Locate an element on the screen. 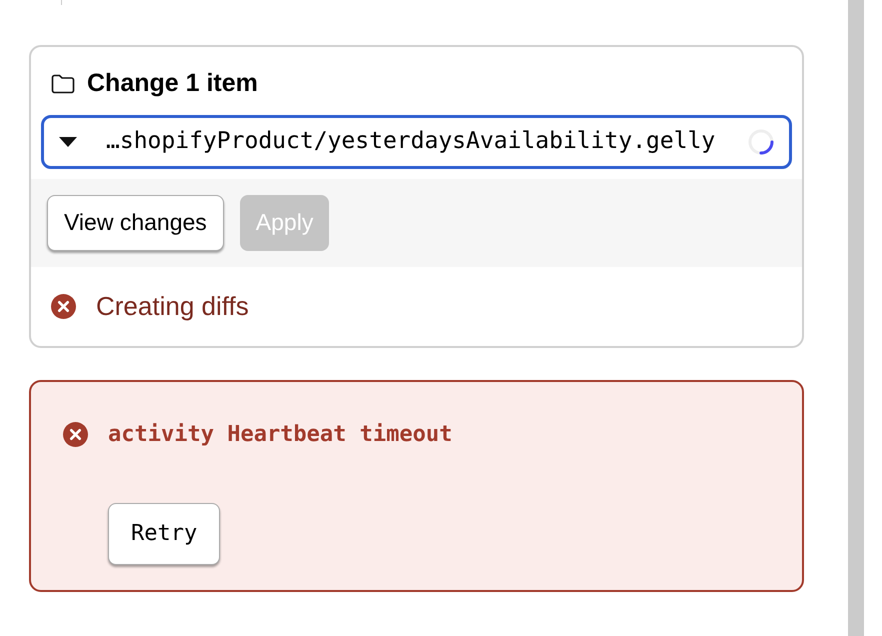 The image size is (882, 636). error-message: activity Heartbeat timeout is located at coordinates (280, 434).